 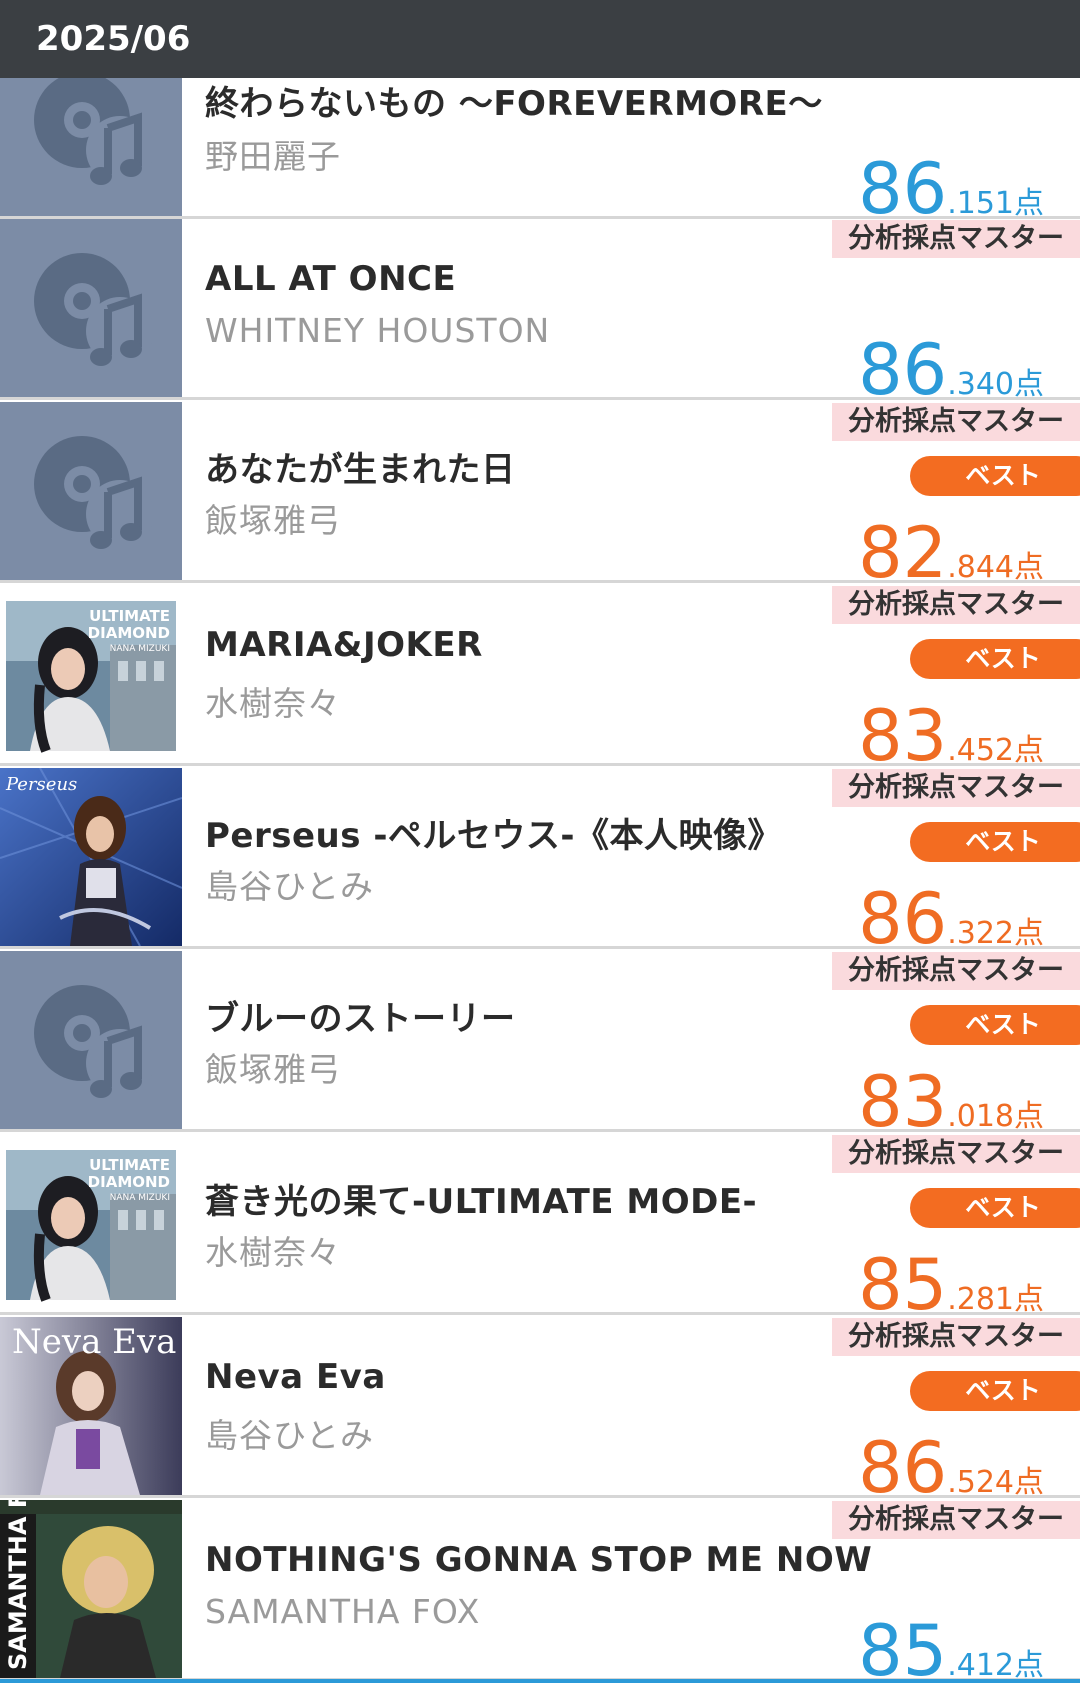 I want to click on album-text-line: SAMANTHA FOX, so click(x=18, y=1585).